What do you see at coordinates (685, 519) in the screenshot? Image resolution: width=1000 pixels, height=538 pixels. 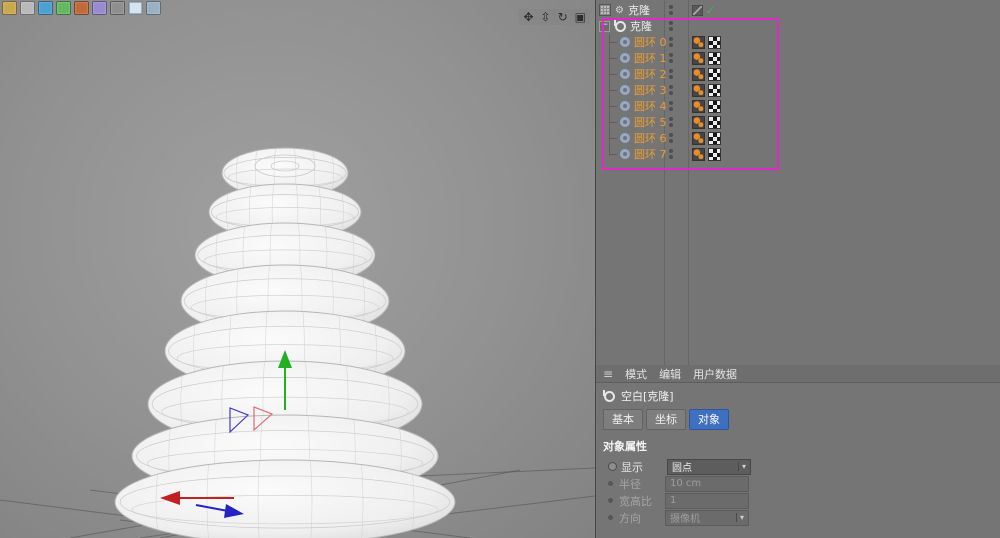 I see `dropdown-value: 摄像机` at bounding box center [685, 519].